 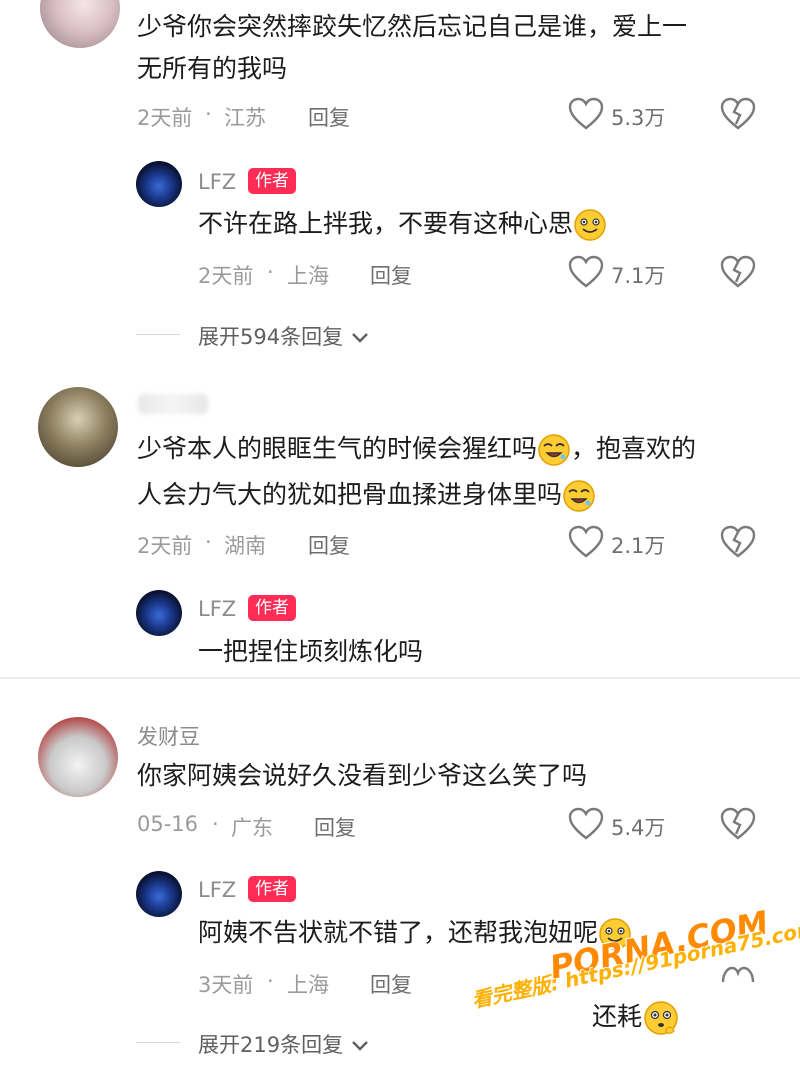 I want to click on comment-text-line2: 无所有的我吗, so click(x=212, y=68).